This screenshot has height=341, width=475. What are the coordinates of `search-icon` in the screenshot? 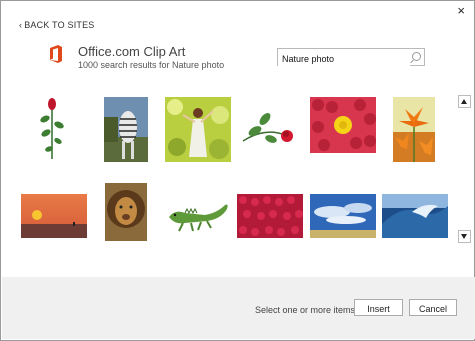 It's located at (416, 56).